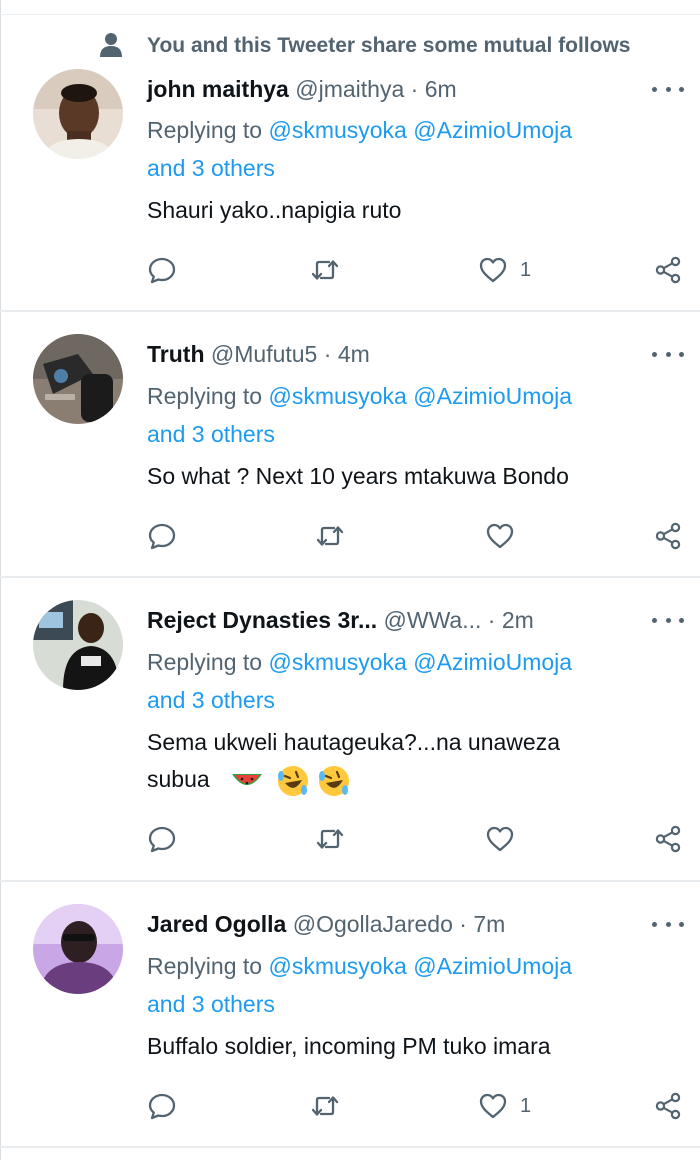 This screenshot has height=1160, width=700. I want to click on display-name: Truth, so click(176, 354).